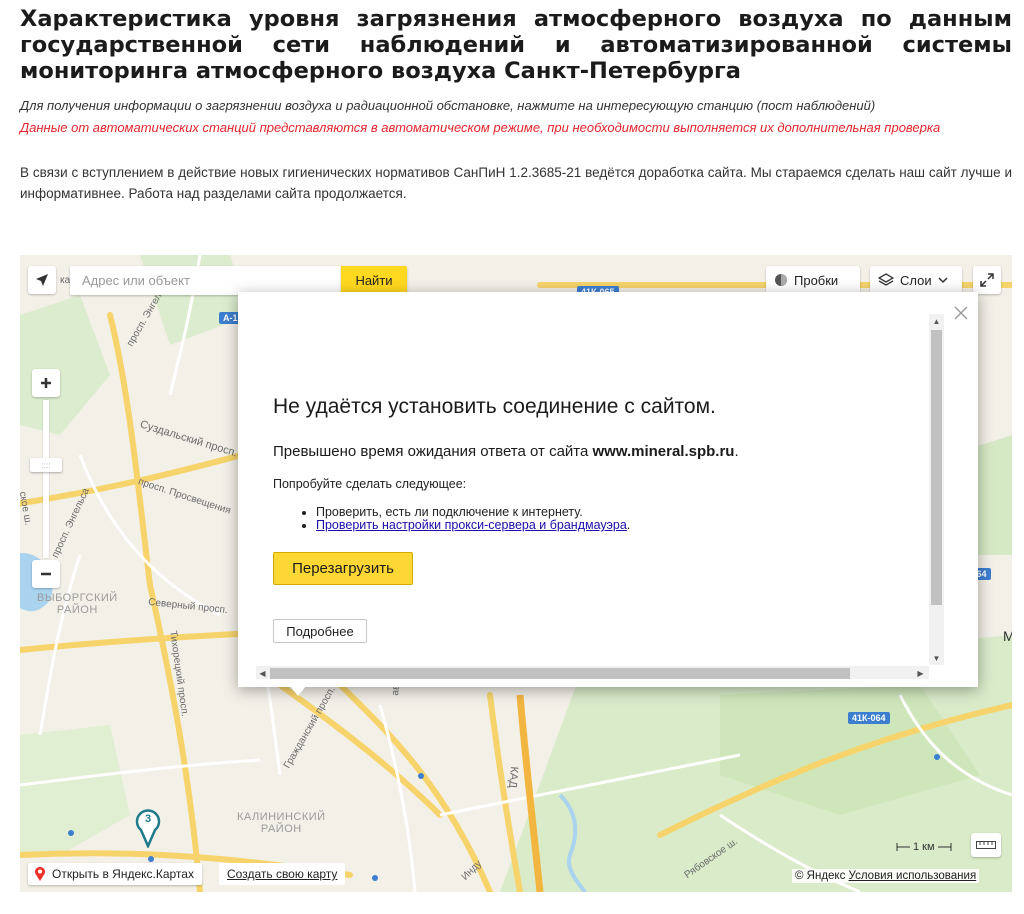 The image size is (1024, 914). I want to click on open-in-yandex-maps-link: Открыть в Яндекс.Картах, so click(115, 874).